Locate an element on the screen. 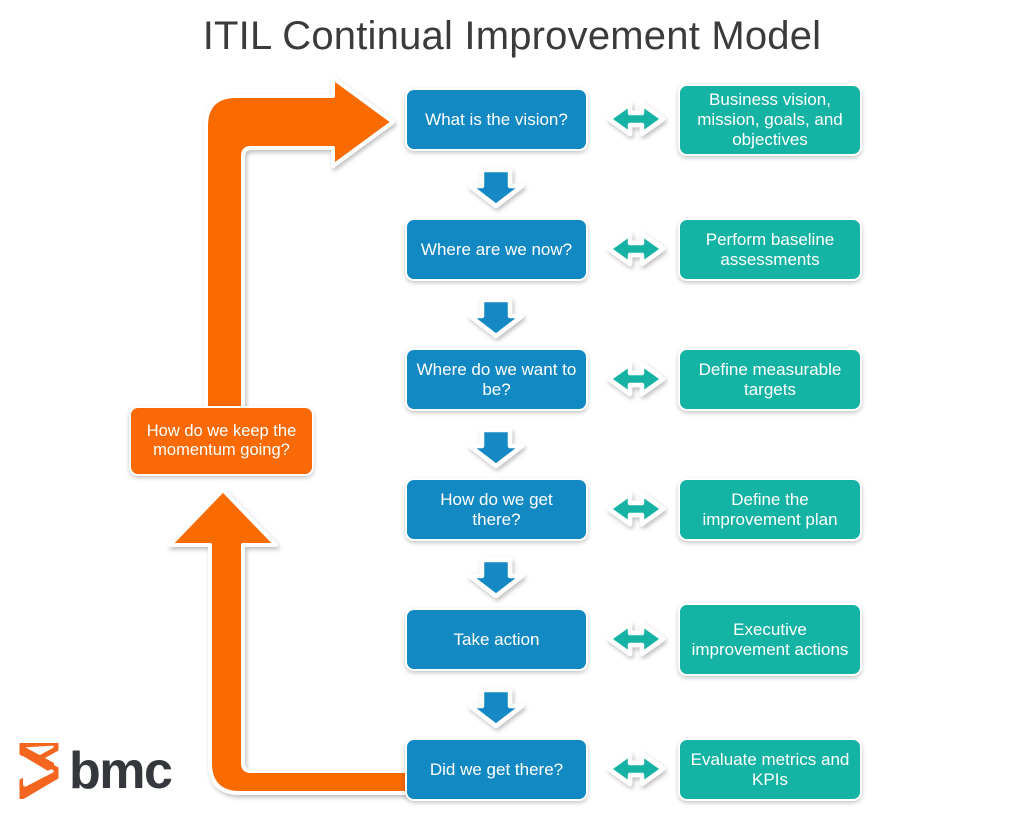 The image size is (1024, 819). loop-arrow-to-momentum is located at coordinates (290, 641).